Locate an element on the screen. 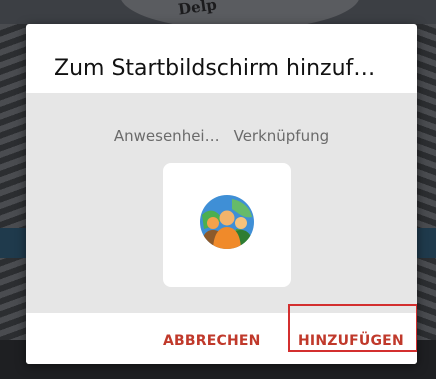  shortcut-label-row: Anwesenhei… Verknüpfung is located at coordinates (221, 136).